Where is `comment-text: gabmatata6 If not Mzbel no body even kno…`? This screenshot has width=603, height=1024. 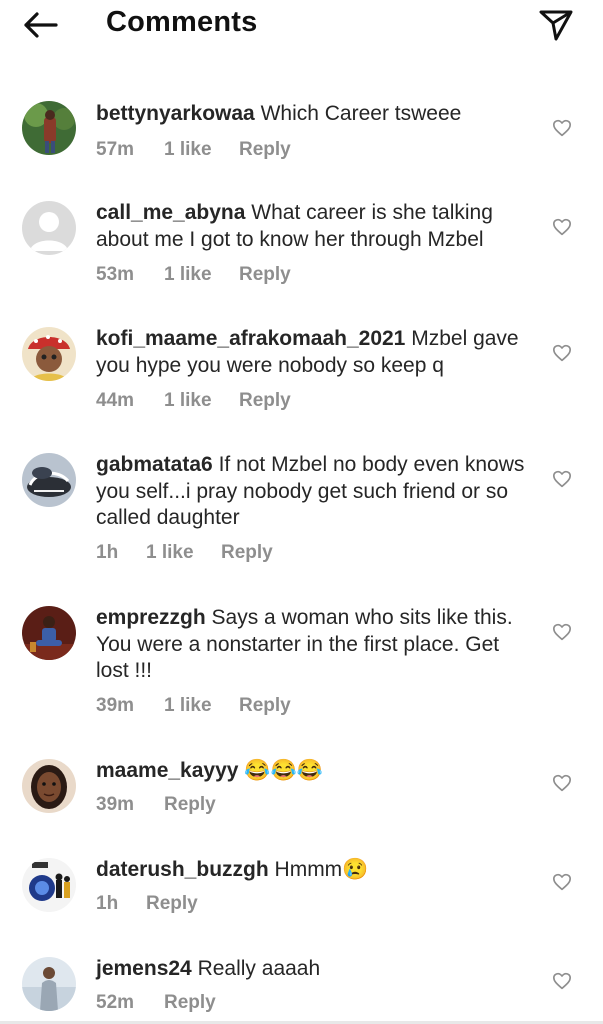
comment-text: gabmatata6 If not Mzbel no body even kno… is located at coordinates (316, 492).